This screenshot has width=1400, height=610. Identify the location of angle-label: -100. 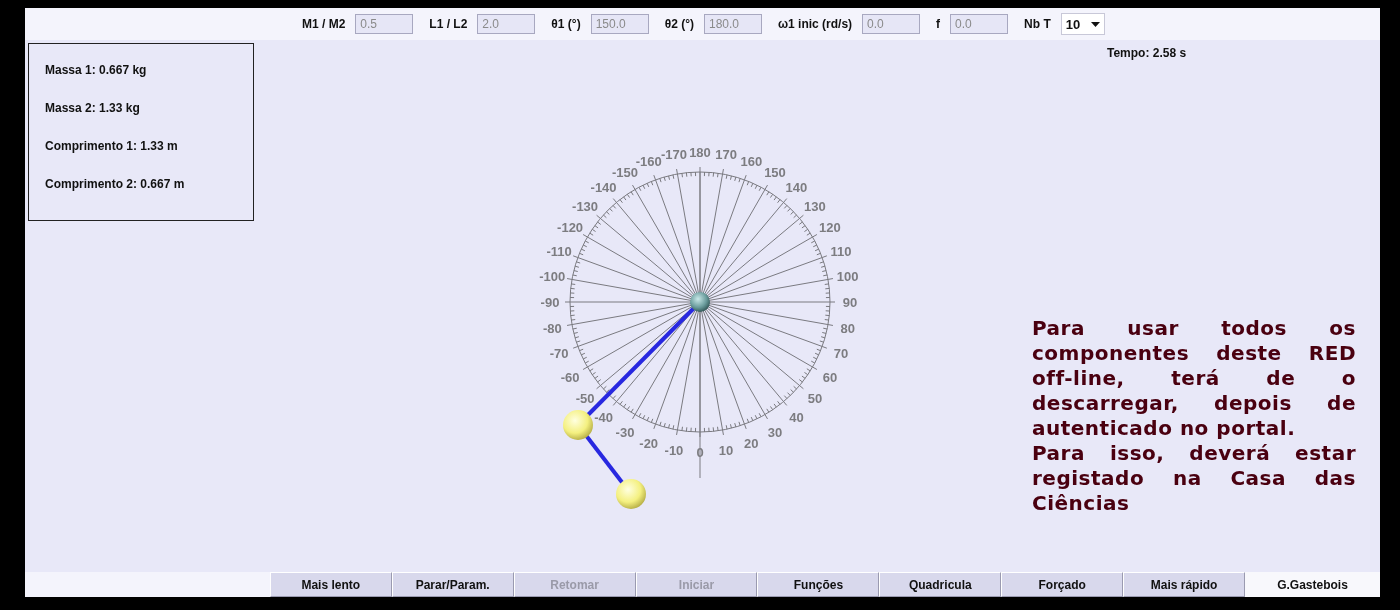
(552, 276).